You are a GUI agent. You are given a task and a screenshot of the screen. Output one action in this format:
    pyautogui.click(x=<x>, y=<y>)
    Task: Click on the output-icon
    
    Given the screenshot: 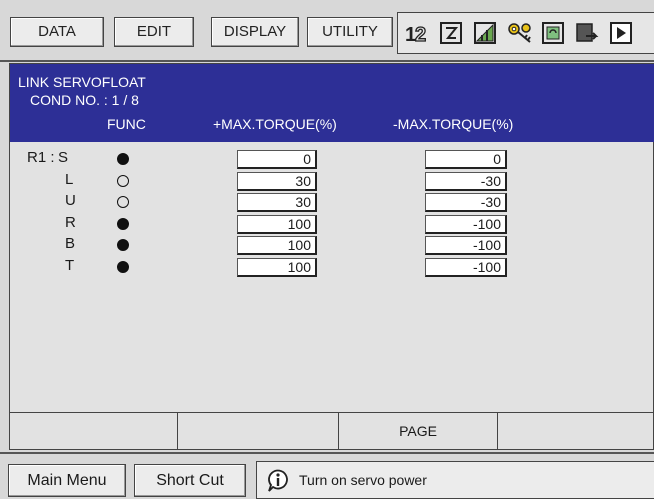 What is the action you would take?
    pyautogui.click(x=587, y=33)
    